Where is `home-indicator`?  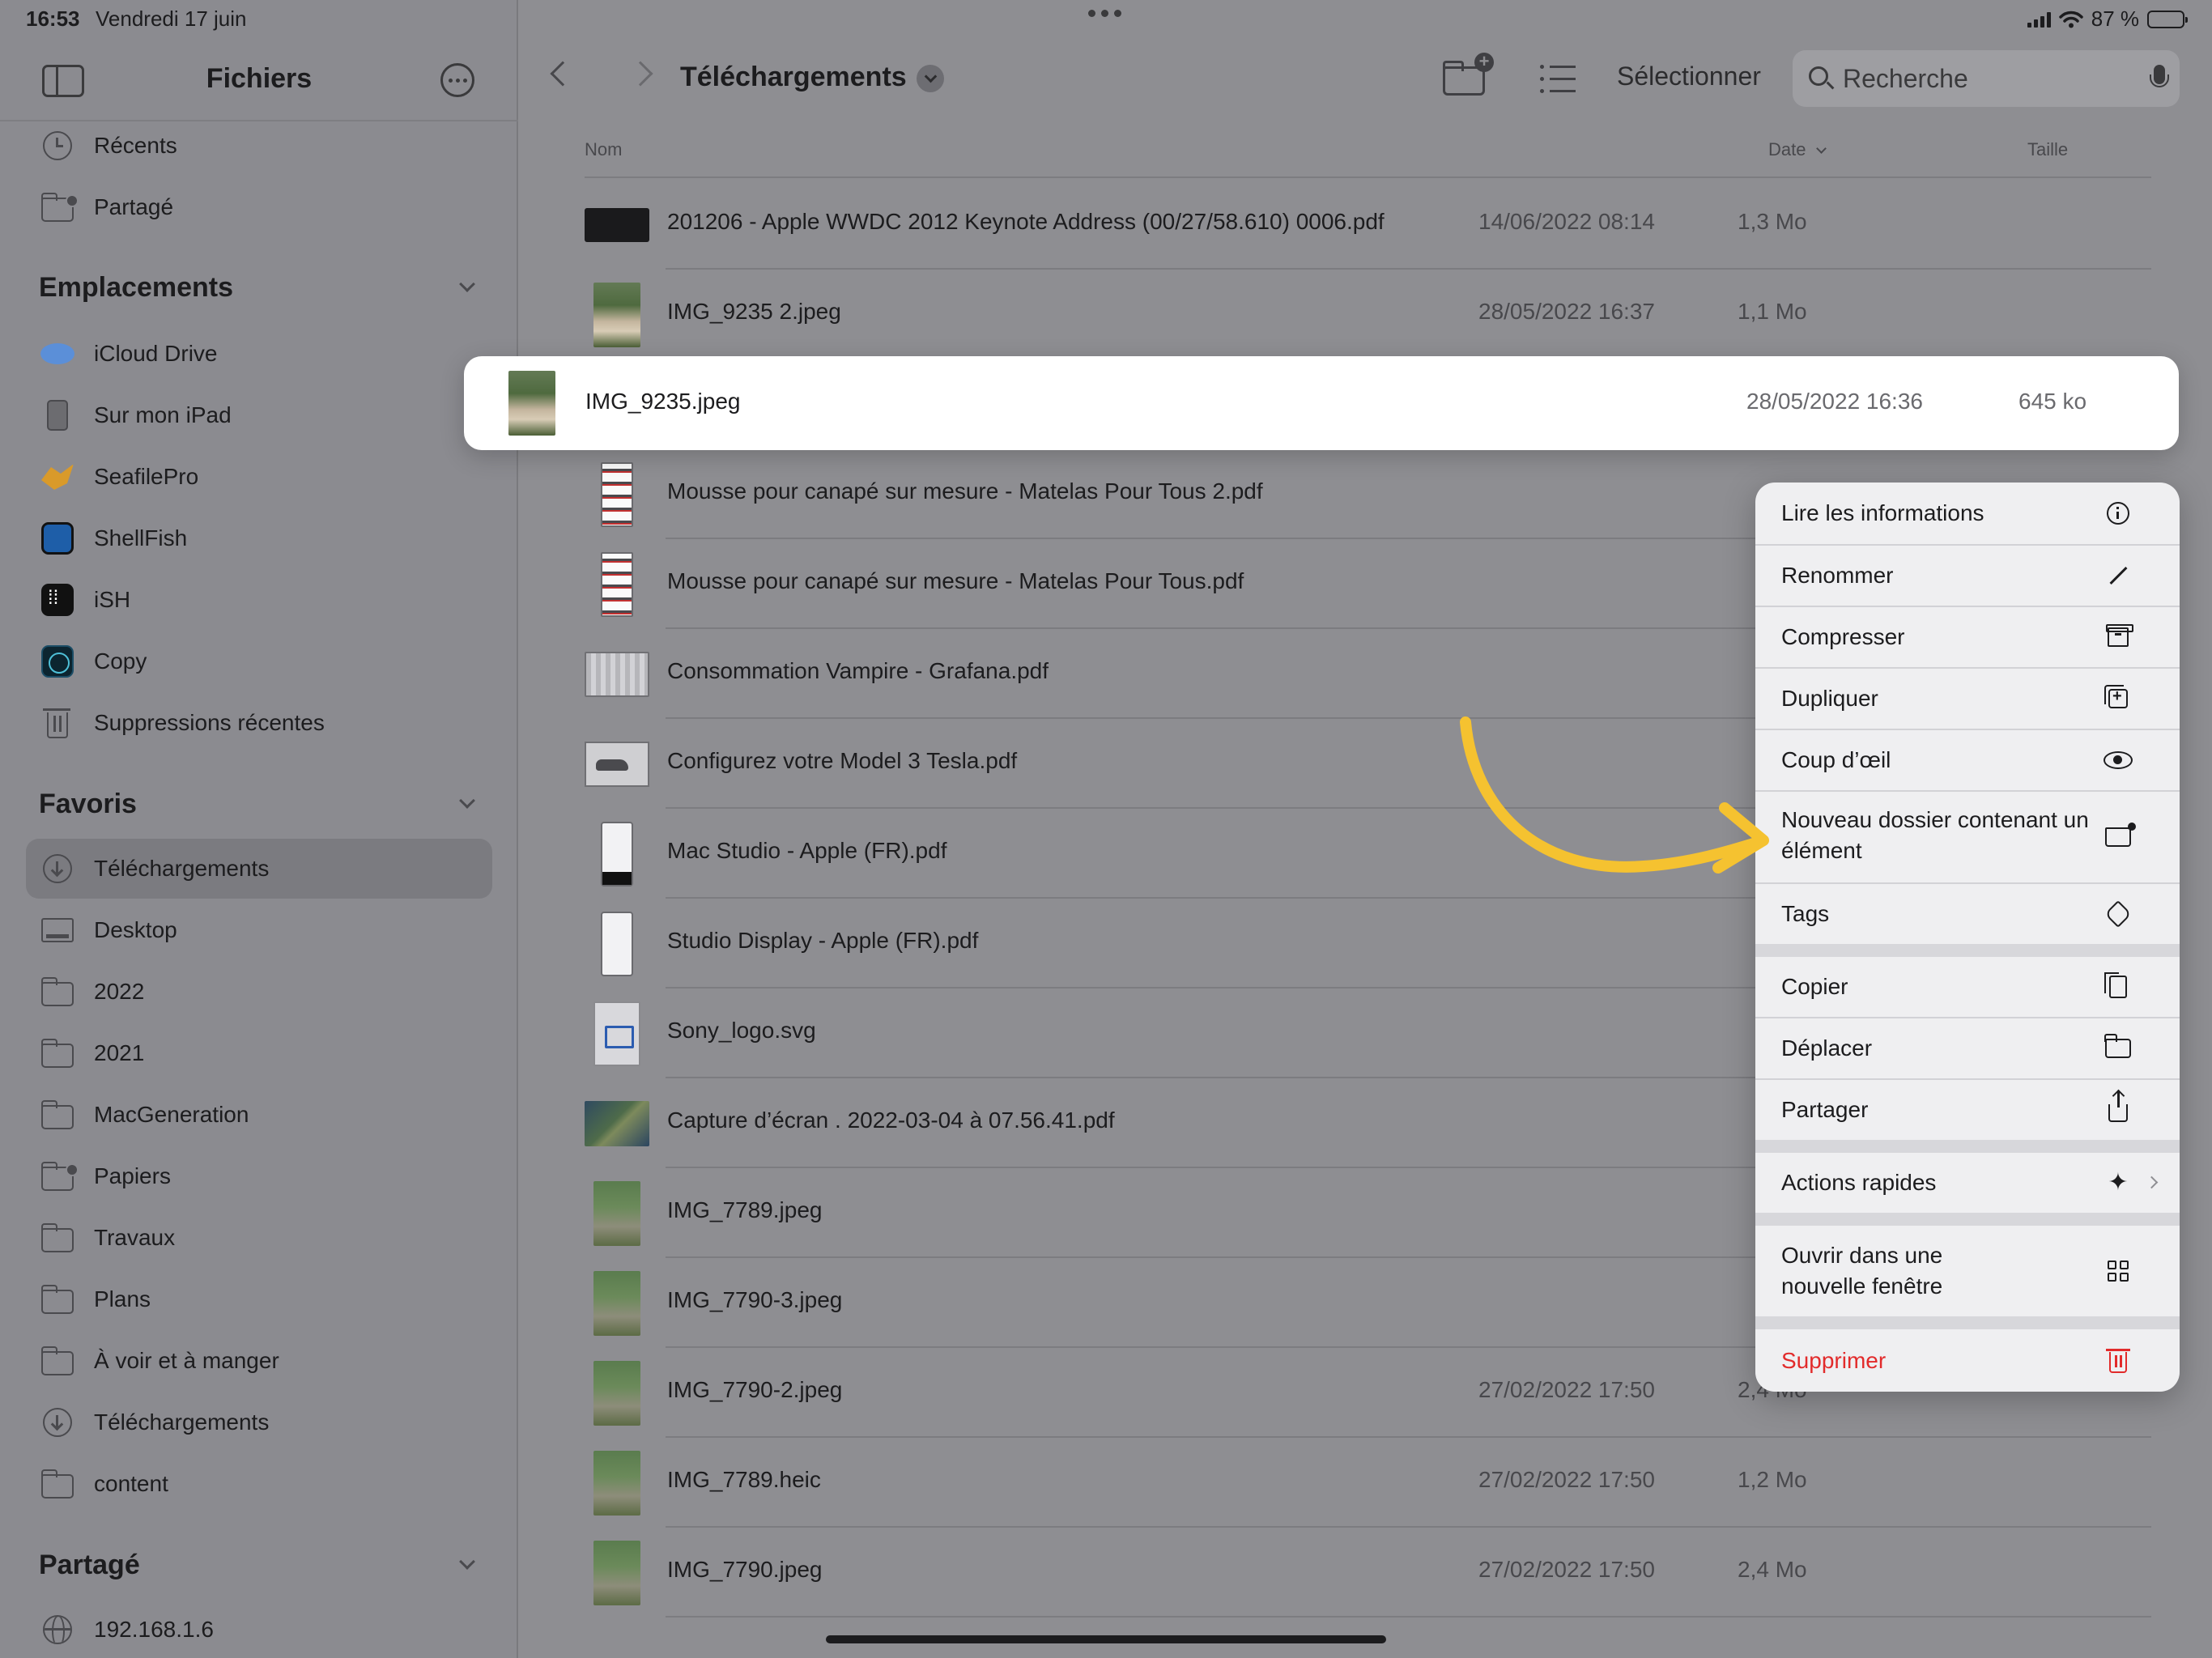
home-indicator is located at coordinates (1106, 1639).